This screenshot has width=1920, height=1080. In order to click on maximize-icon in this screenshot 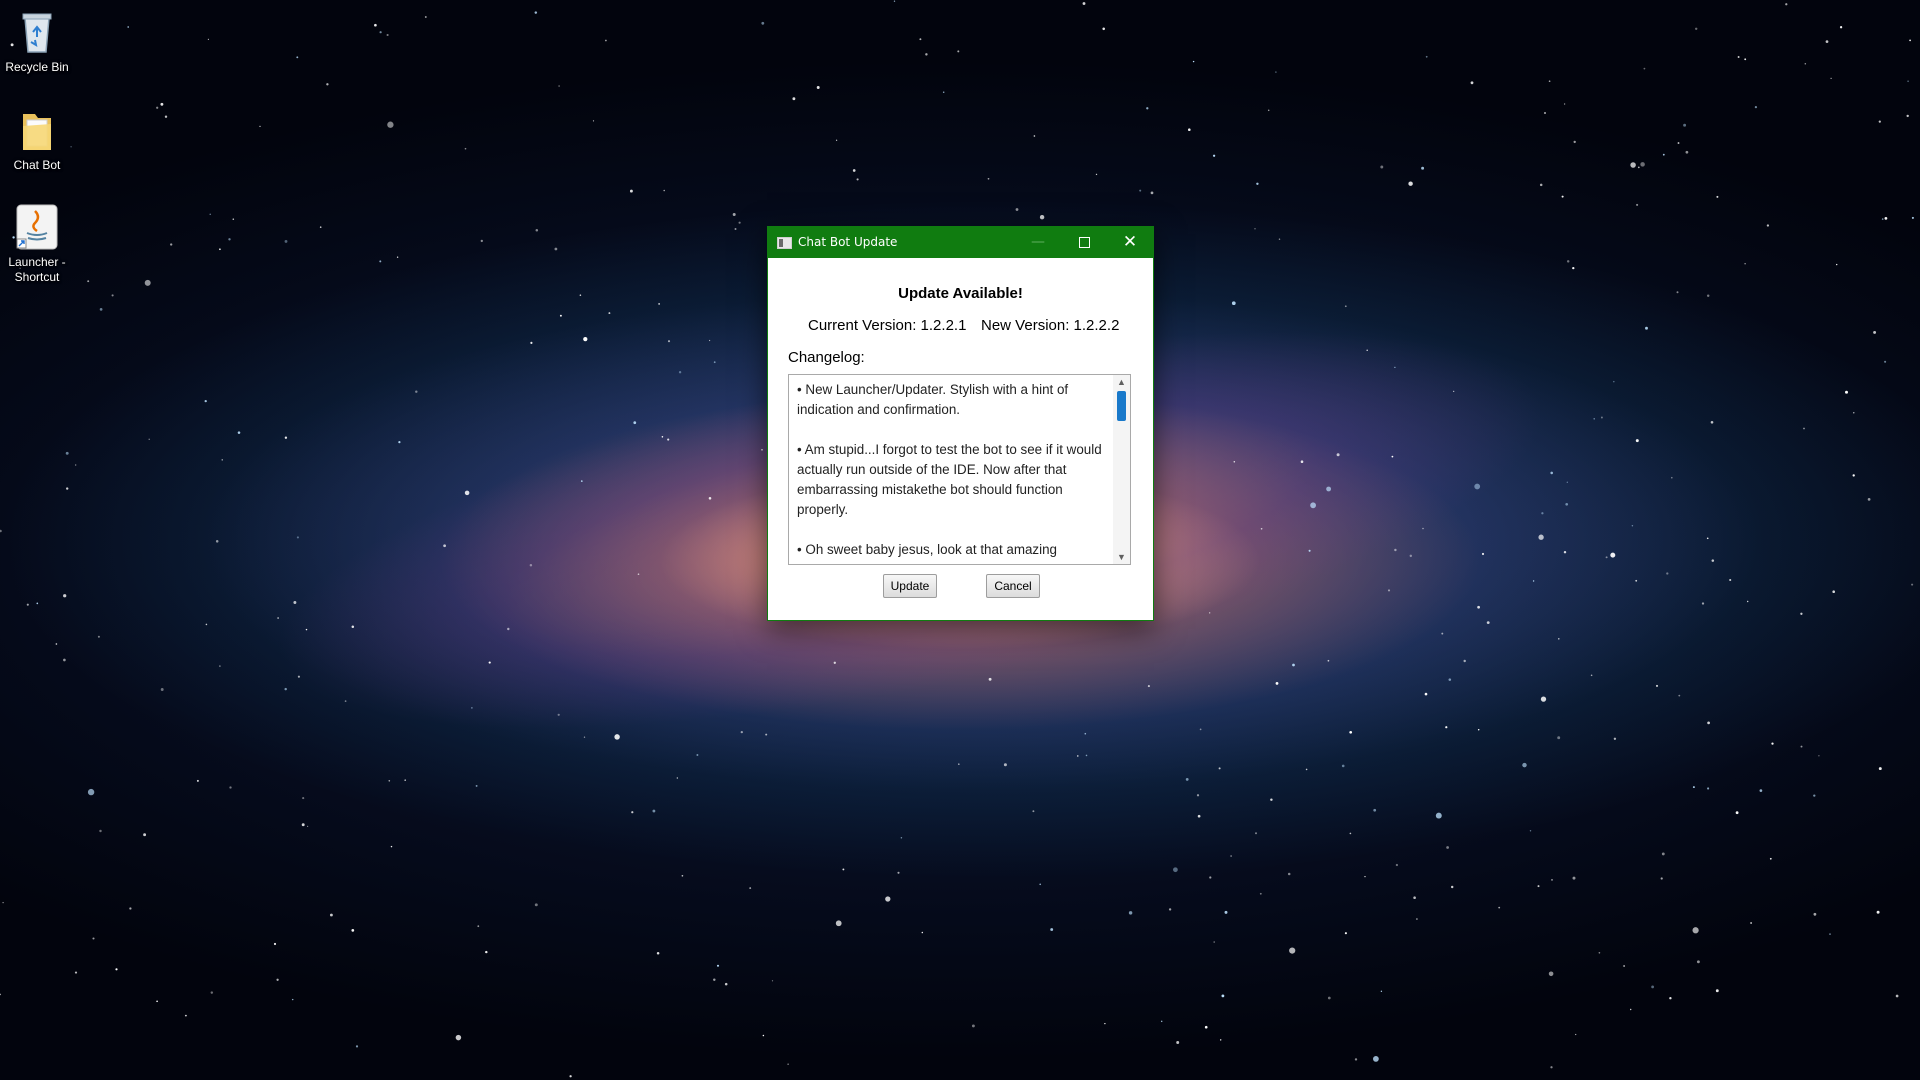, I will do `click(1084, 242)`.